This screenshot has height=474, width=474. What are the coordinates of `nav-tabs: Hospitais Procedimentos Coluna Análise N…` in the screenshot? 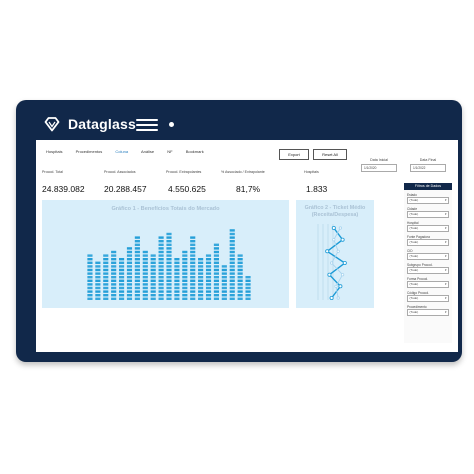 It's located at (131, 151).